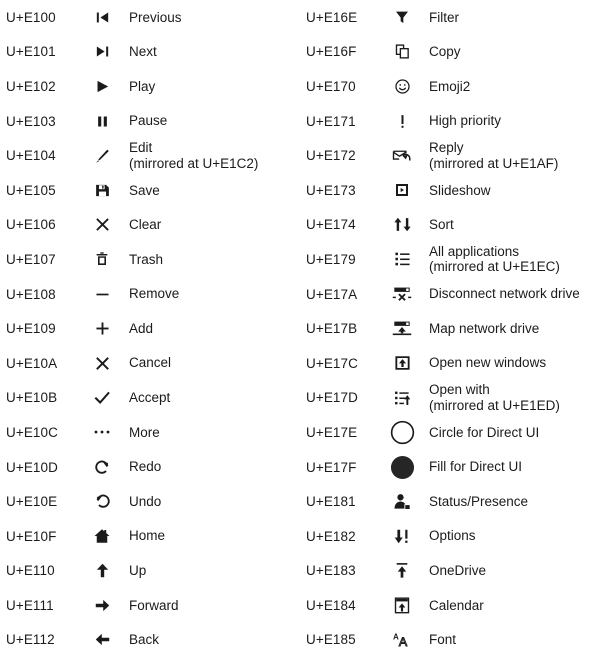  Describe the element at coordinates (213, 640) in the screenshot. I see `icon-label: Back` at that location.